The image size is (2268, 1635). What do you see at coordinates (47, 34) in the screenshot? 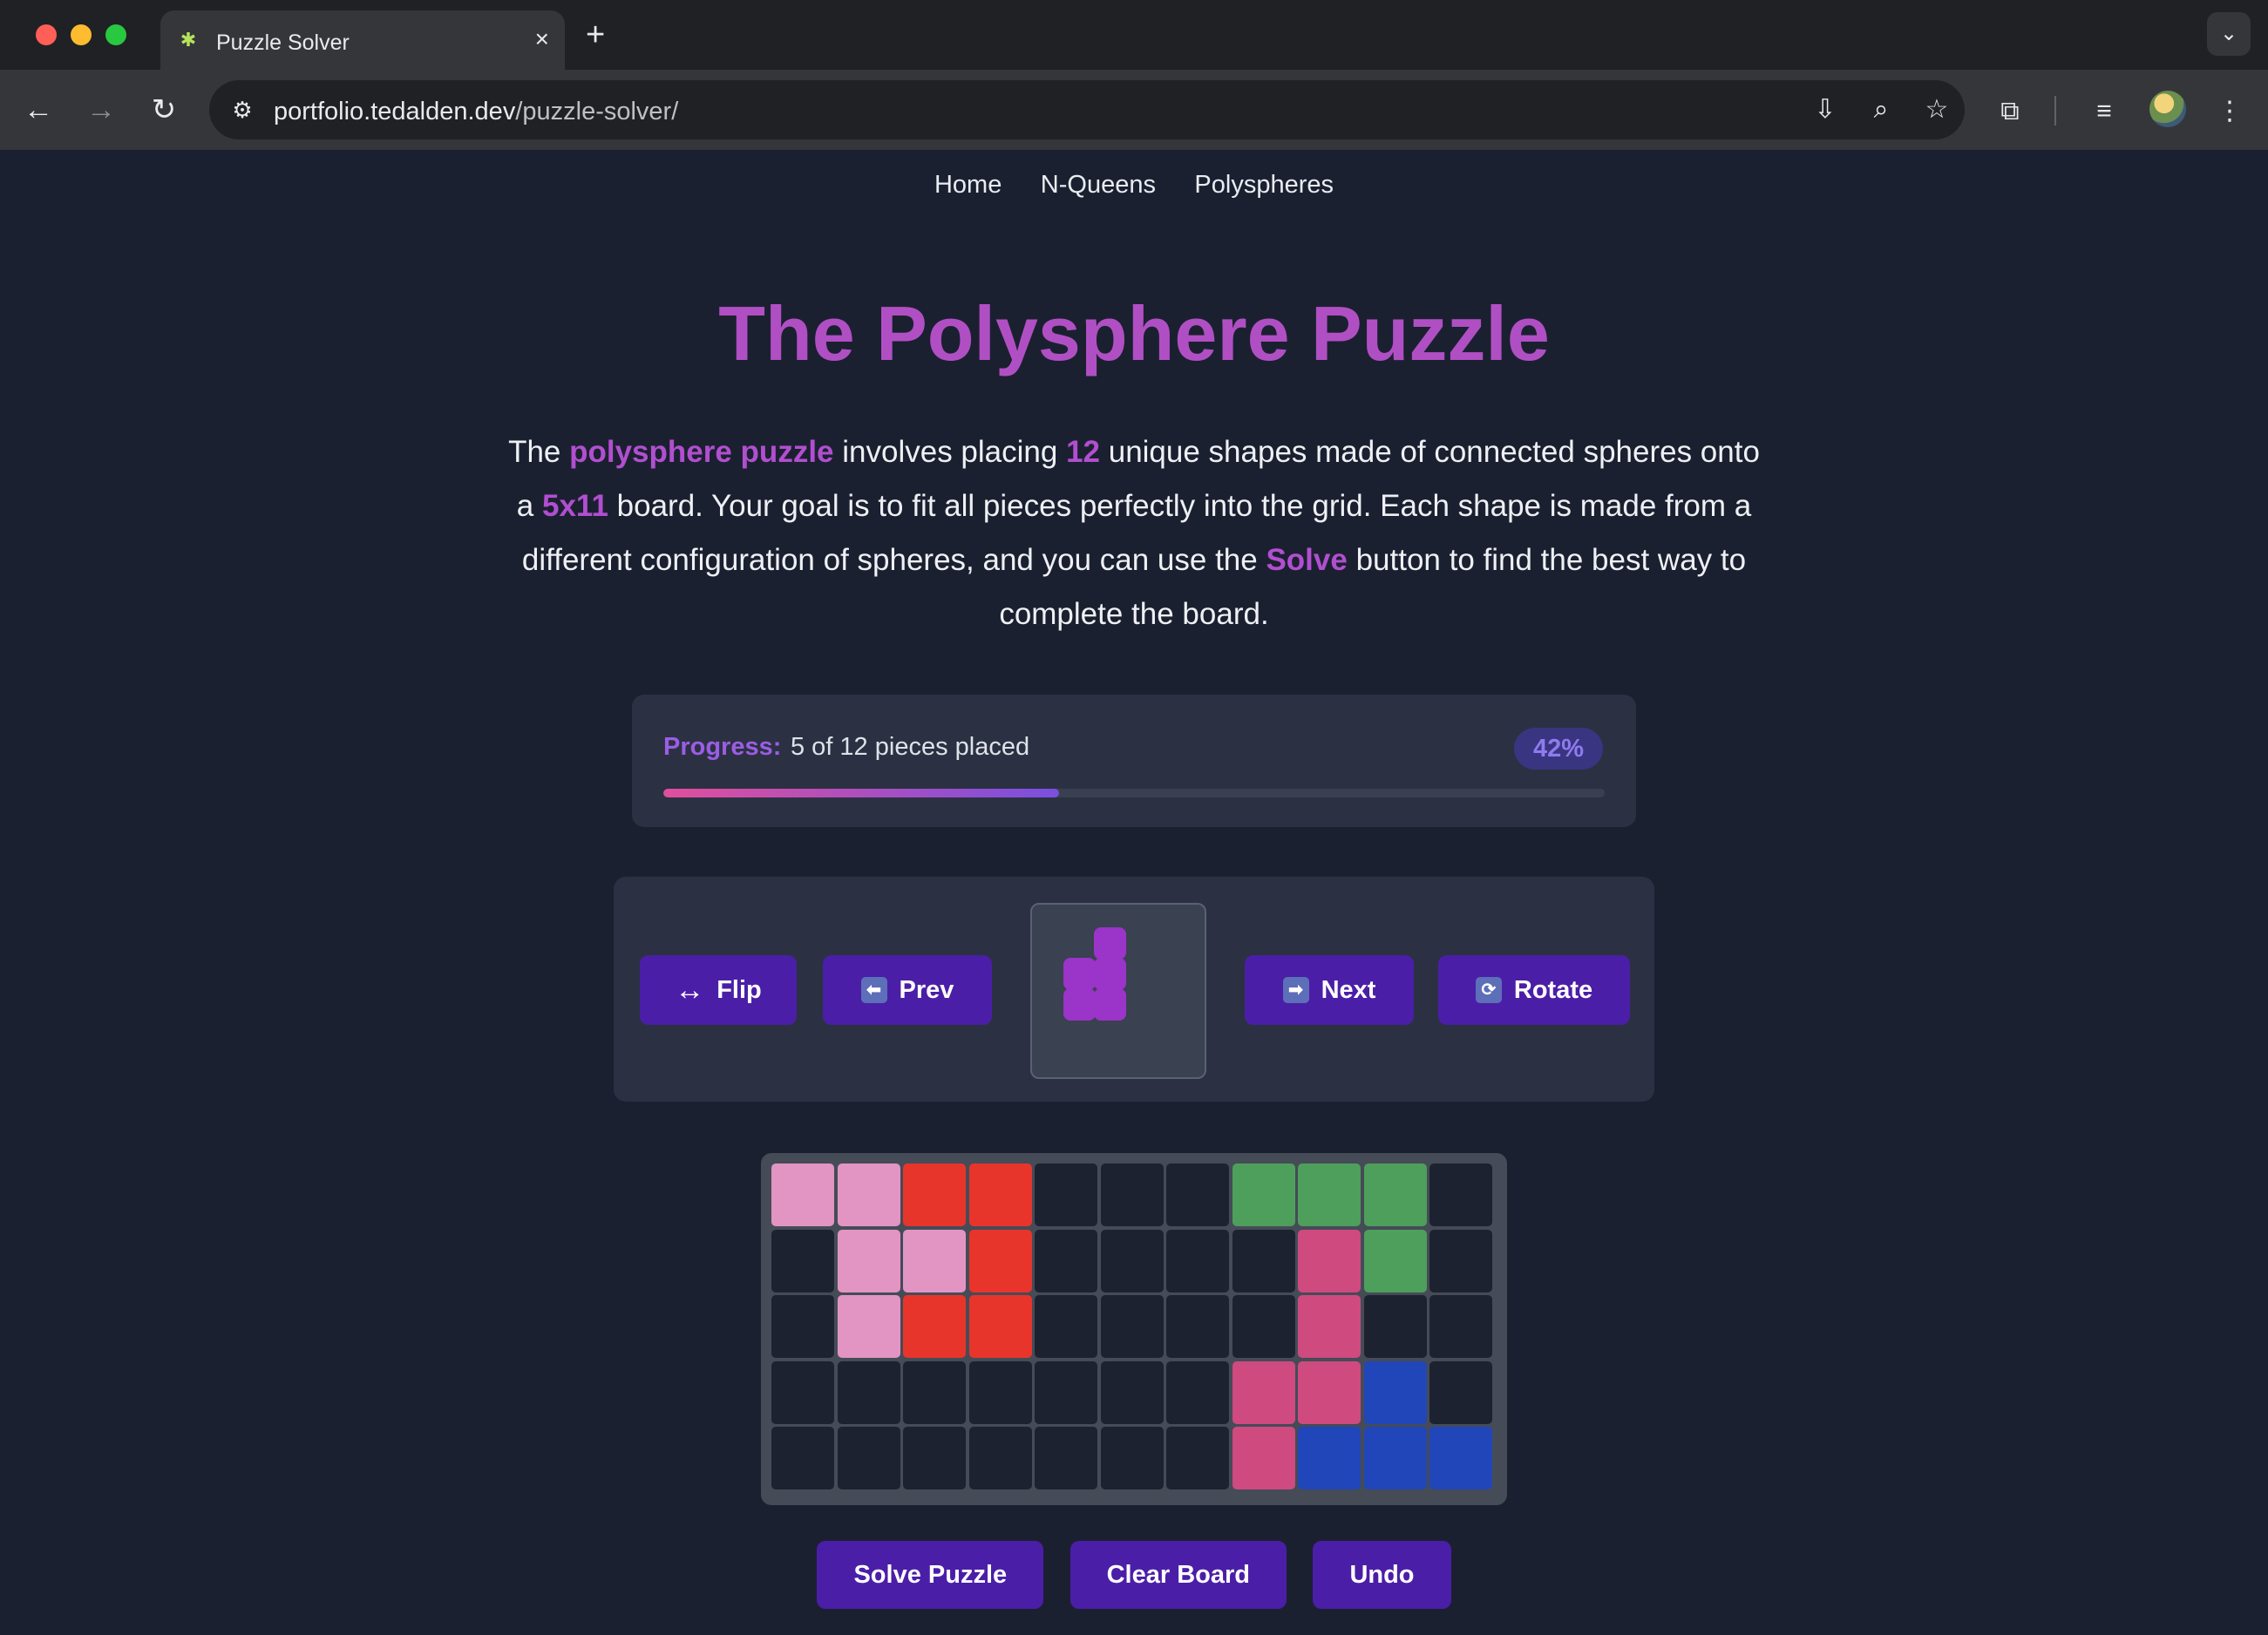
I see `close-window-button` at bounding box center [47, 34].